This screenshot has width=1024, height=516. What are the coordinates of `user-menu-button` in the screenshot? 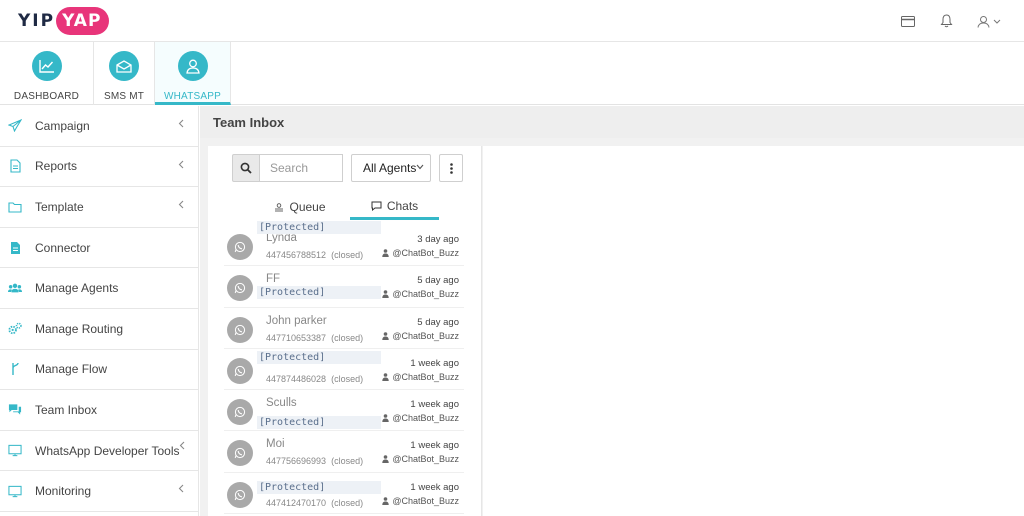 It's located at (989, 21).